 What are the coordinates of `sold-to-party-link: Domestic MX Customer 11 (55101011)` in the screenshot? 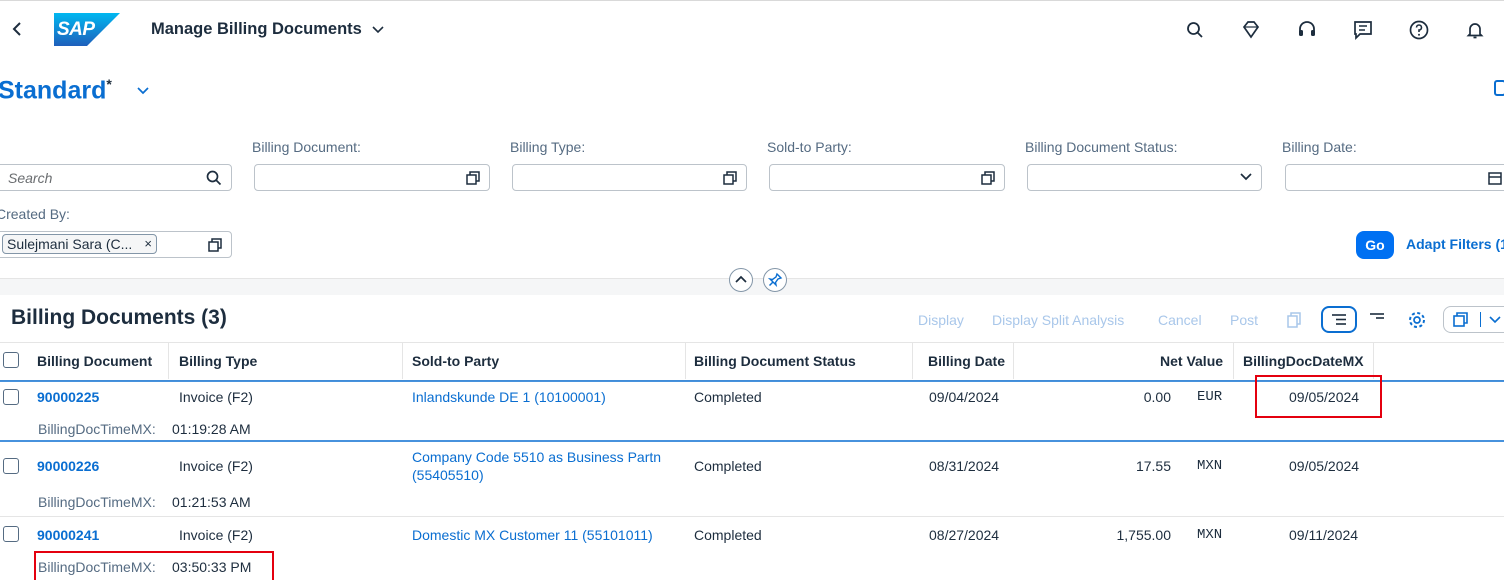 It's located at (532, 535).